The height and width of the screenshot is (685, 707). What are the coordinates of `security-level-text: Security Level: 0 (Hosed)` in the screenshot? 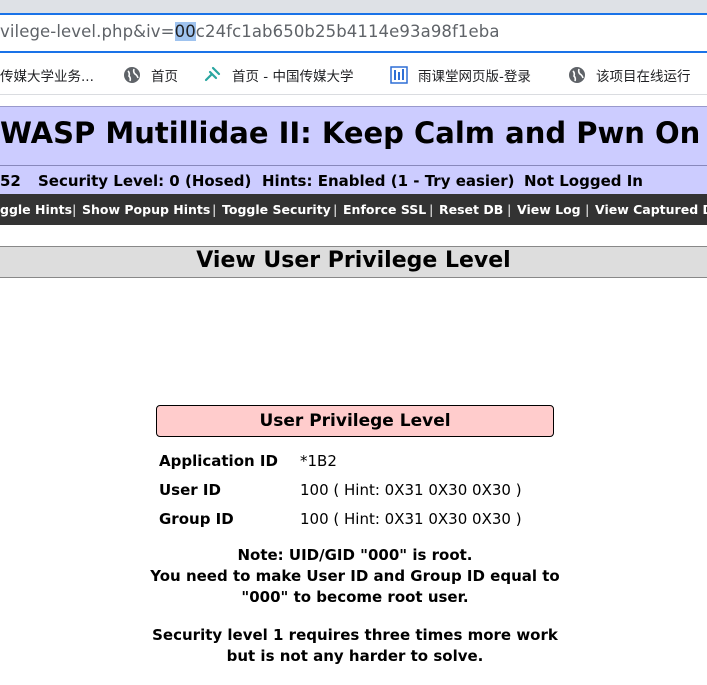 It's located at (145, 181).